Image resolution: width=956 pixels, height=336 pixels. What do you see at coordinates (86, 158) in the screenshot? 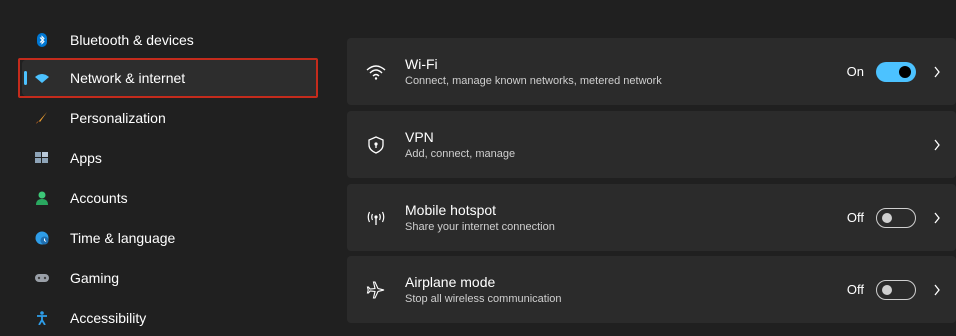
I see `sidebar-item-label: Apps` at bounding box center [86, 158].